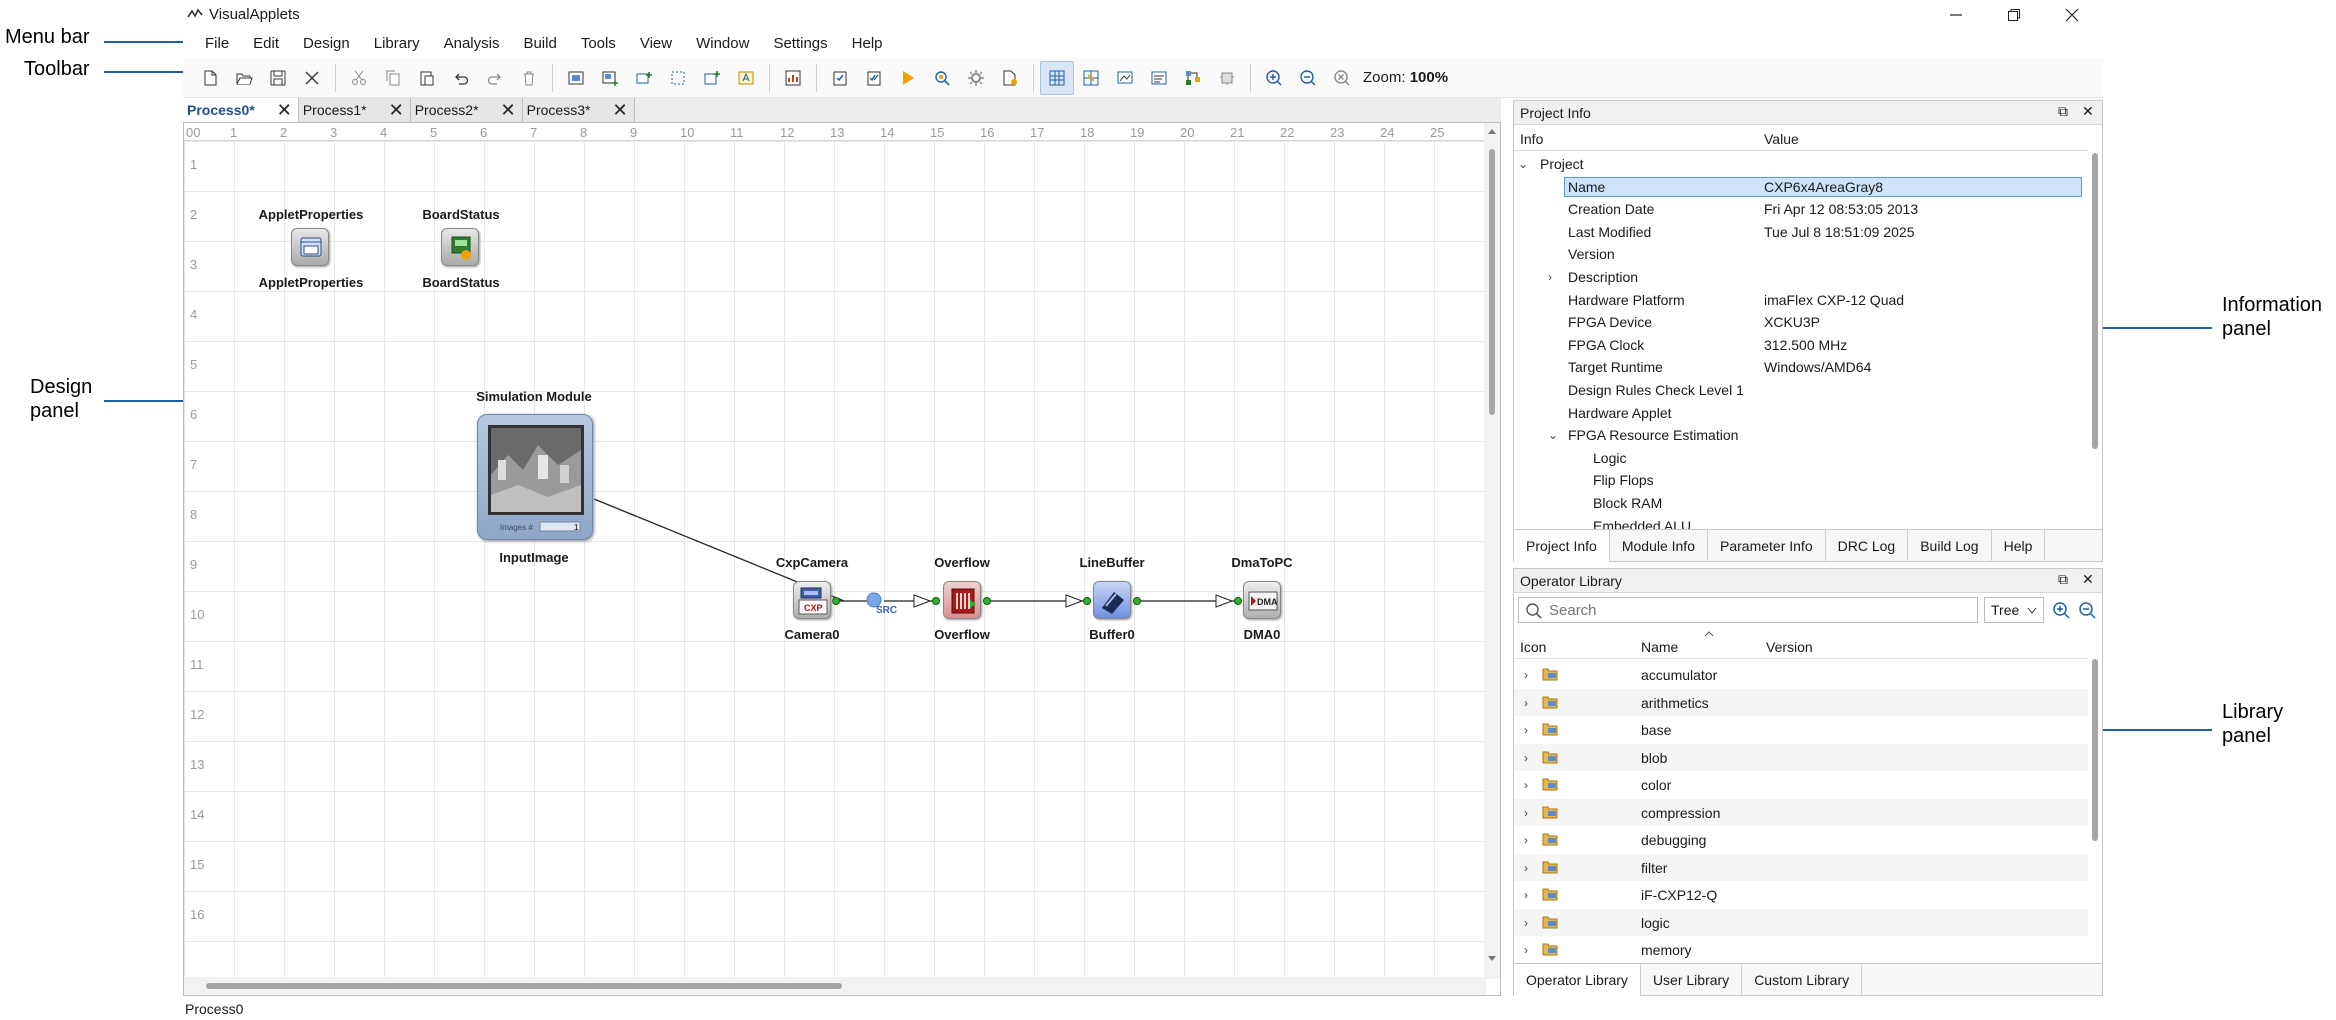  I want to click on library-scroll-thumb, so click(2095, 750).